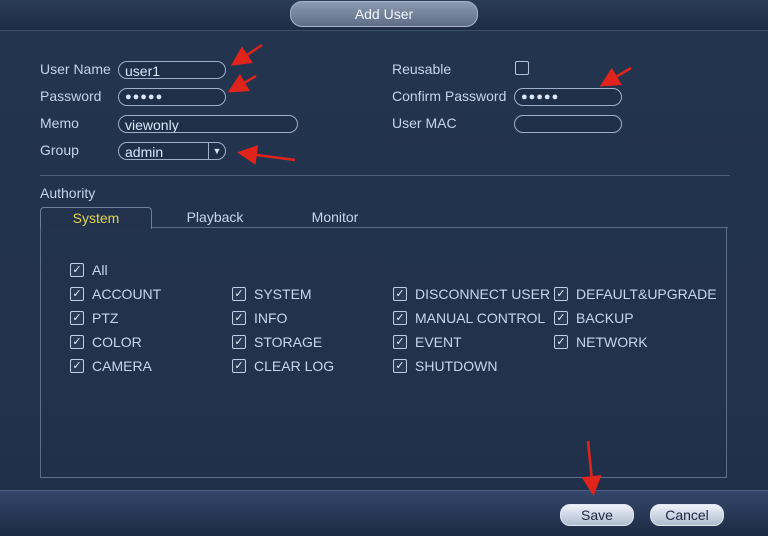 This screenshot has width=768, height=536. What do you see at coordinates (96, 218) in the screenshot?
I see `tab-system: System` at bounding box center [96, 218].